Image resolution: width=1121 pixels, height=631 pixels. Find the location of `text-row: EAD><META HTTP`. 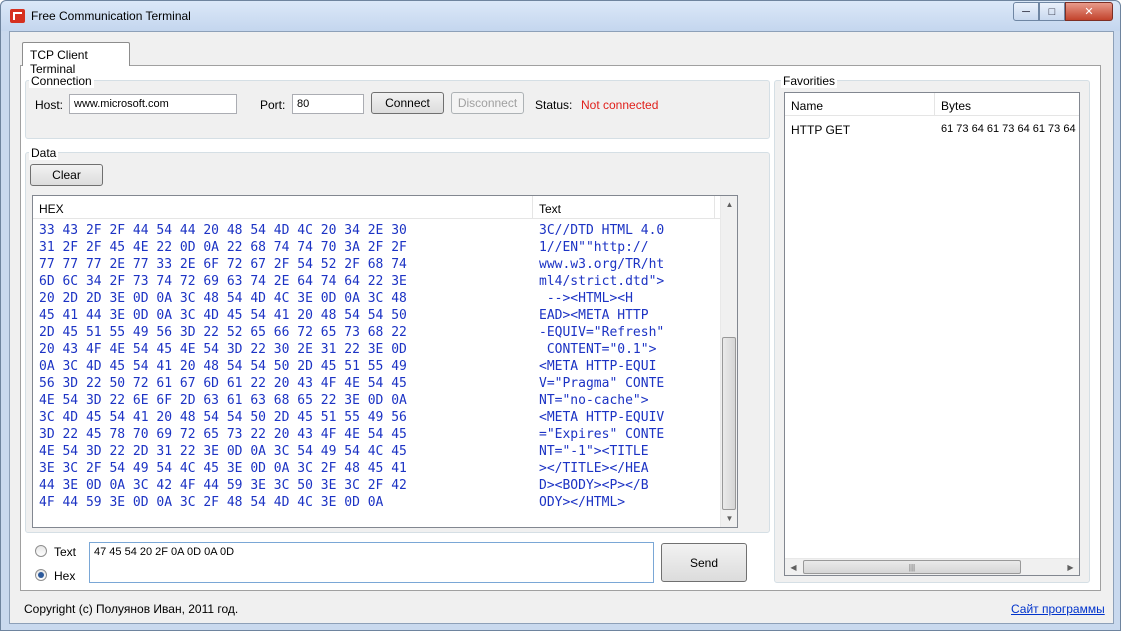

text-row: EAD><META HTTP is located at coordinates (601, 315).